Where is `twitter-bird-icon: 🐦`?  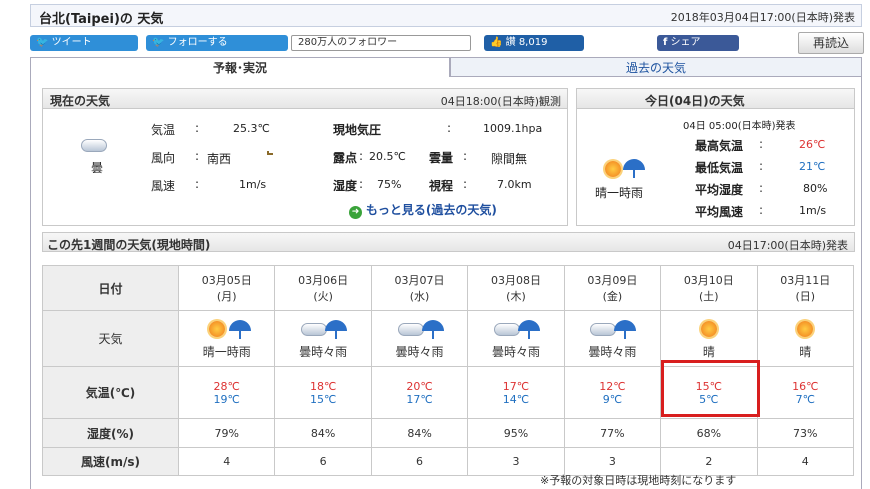 twitter-bird-icon: 🐦 is located at coordinates (42, 42).